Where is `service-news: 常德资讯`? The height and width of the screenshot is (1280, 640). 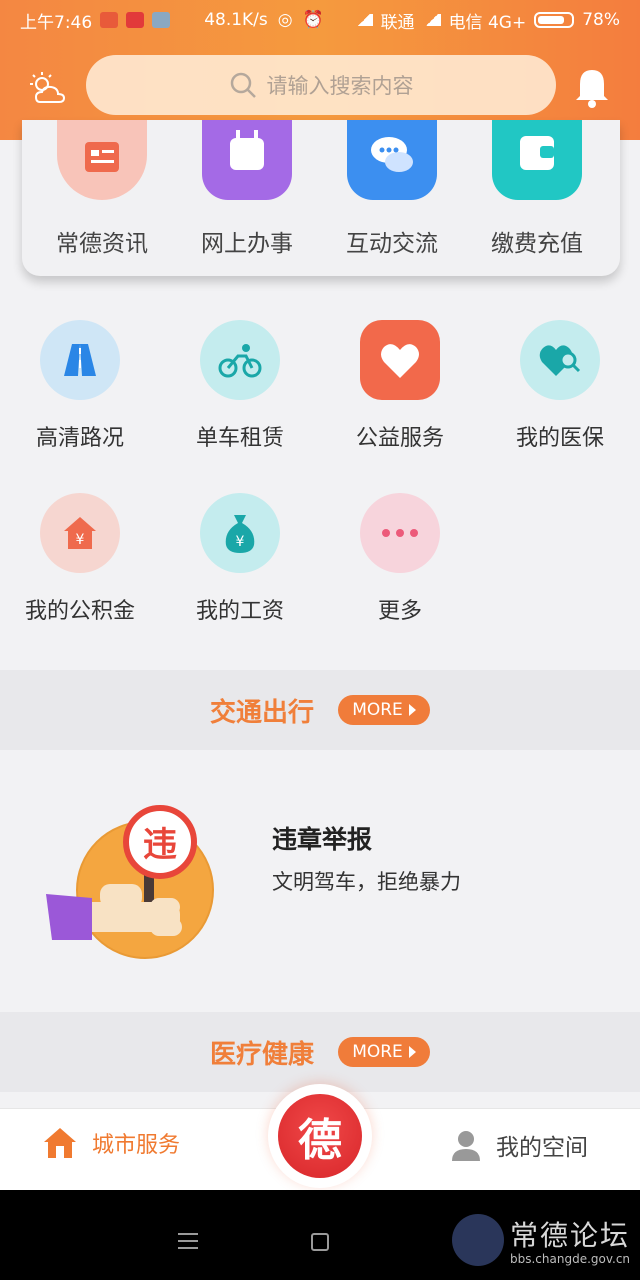 service-news: 常德资讯 is located at coordinates (102, 189).